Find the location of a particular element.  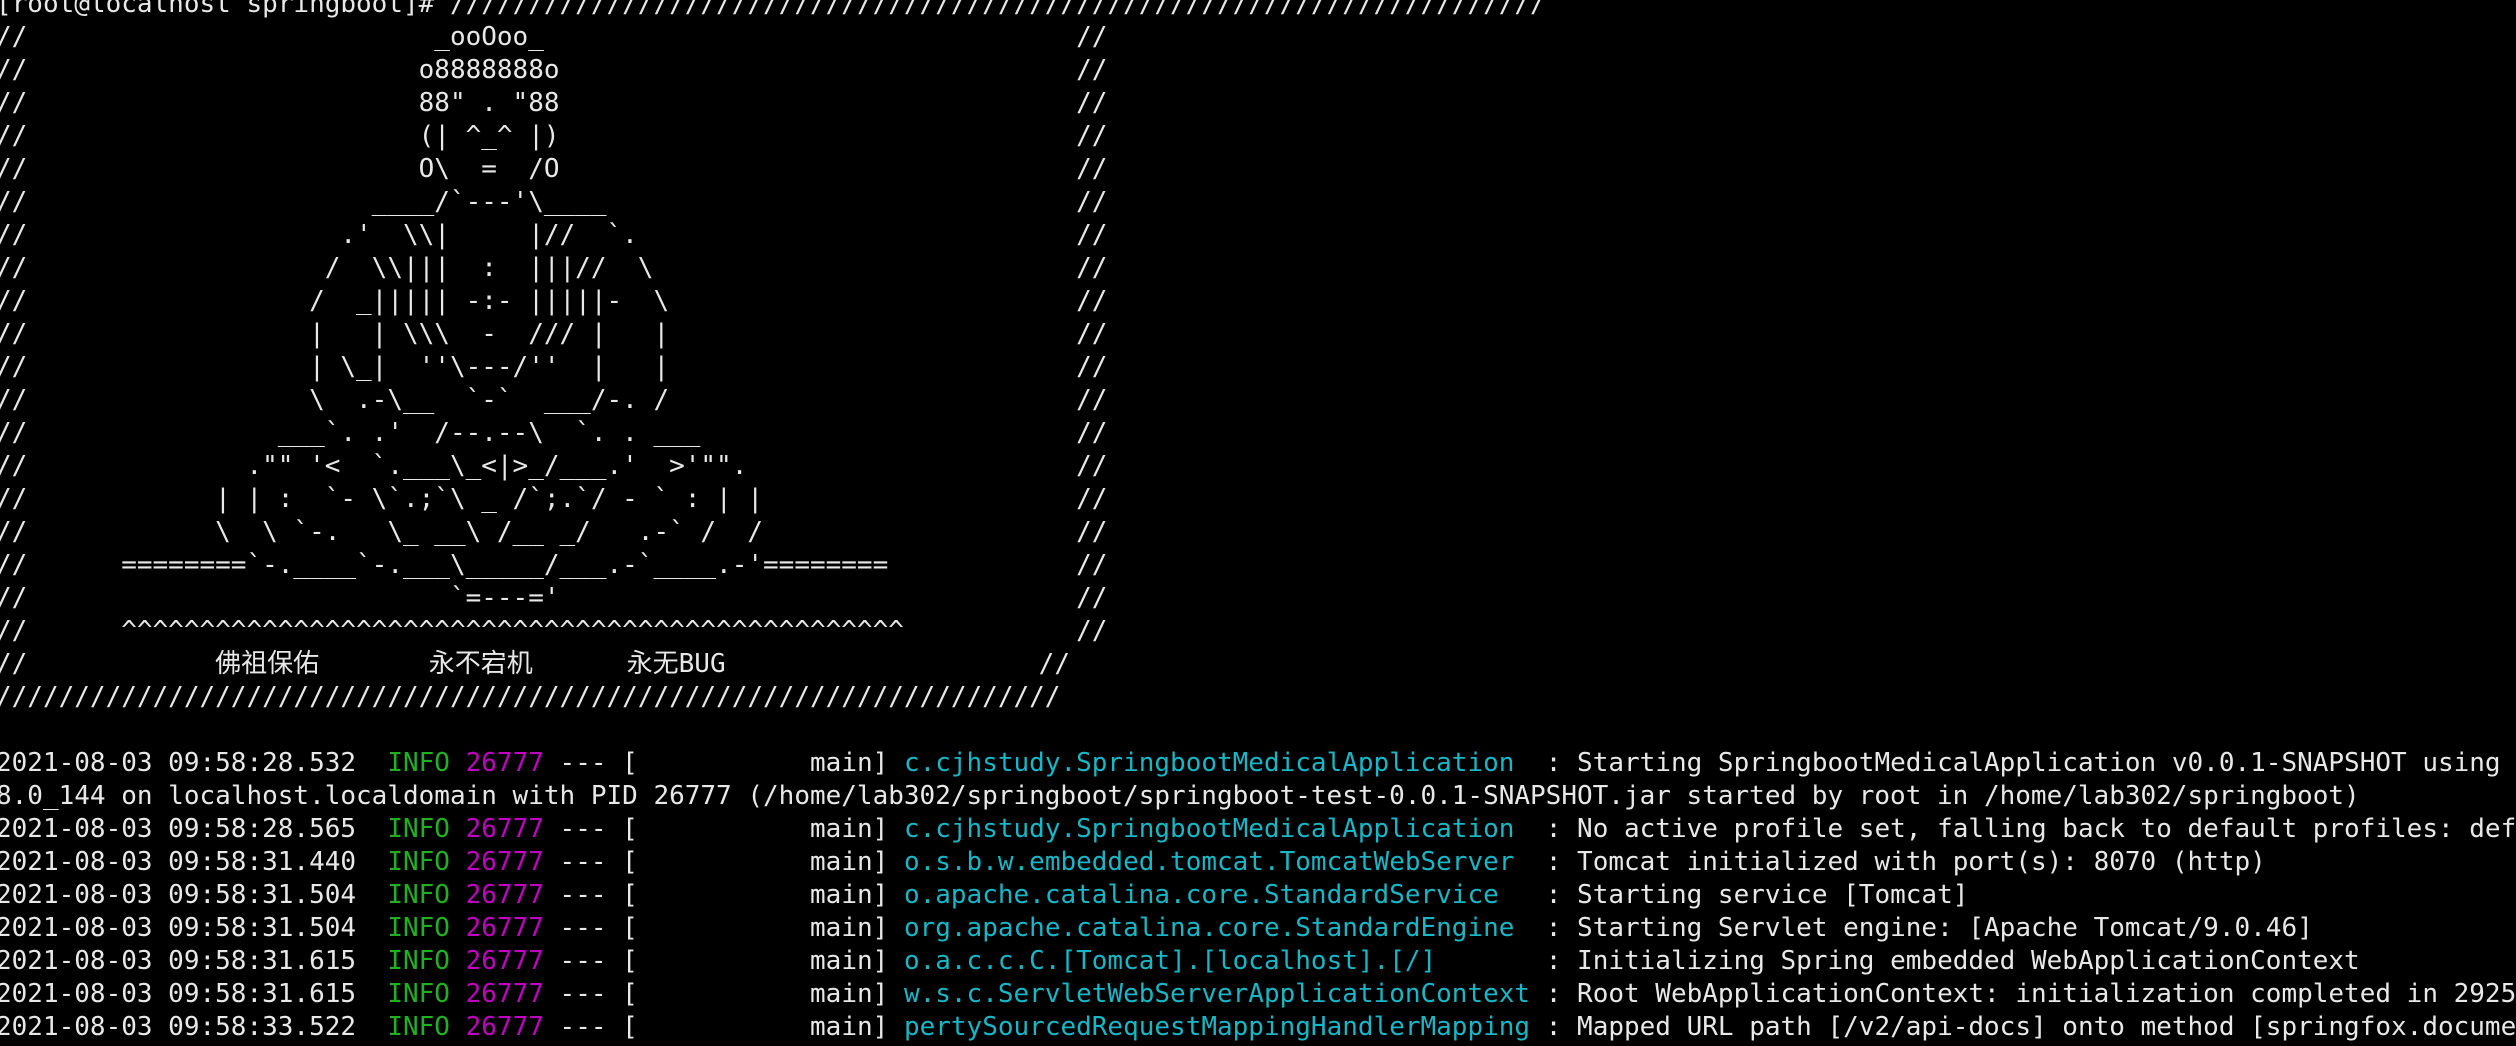

banner-line: // | \_| ''\---/'' | | // is located at coordinates (554, 367).